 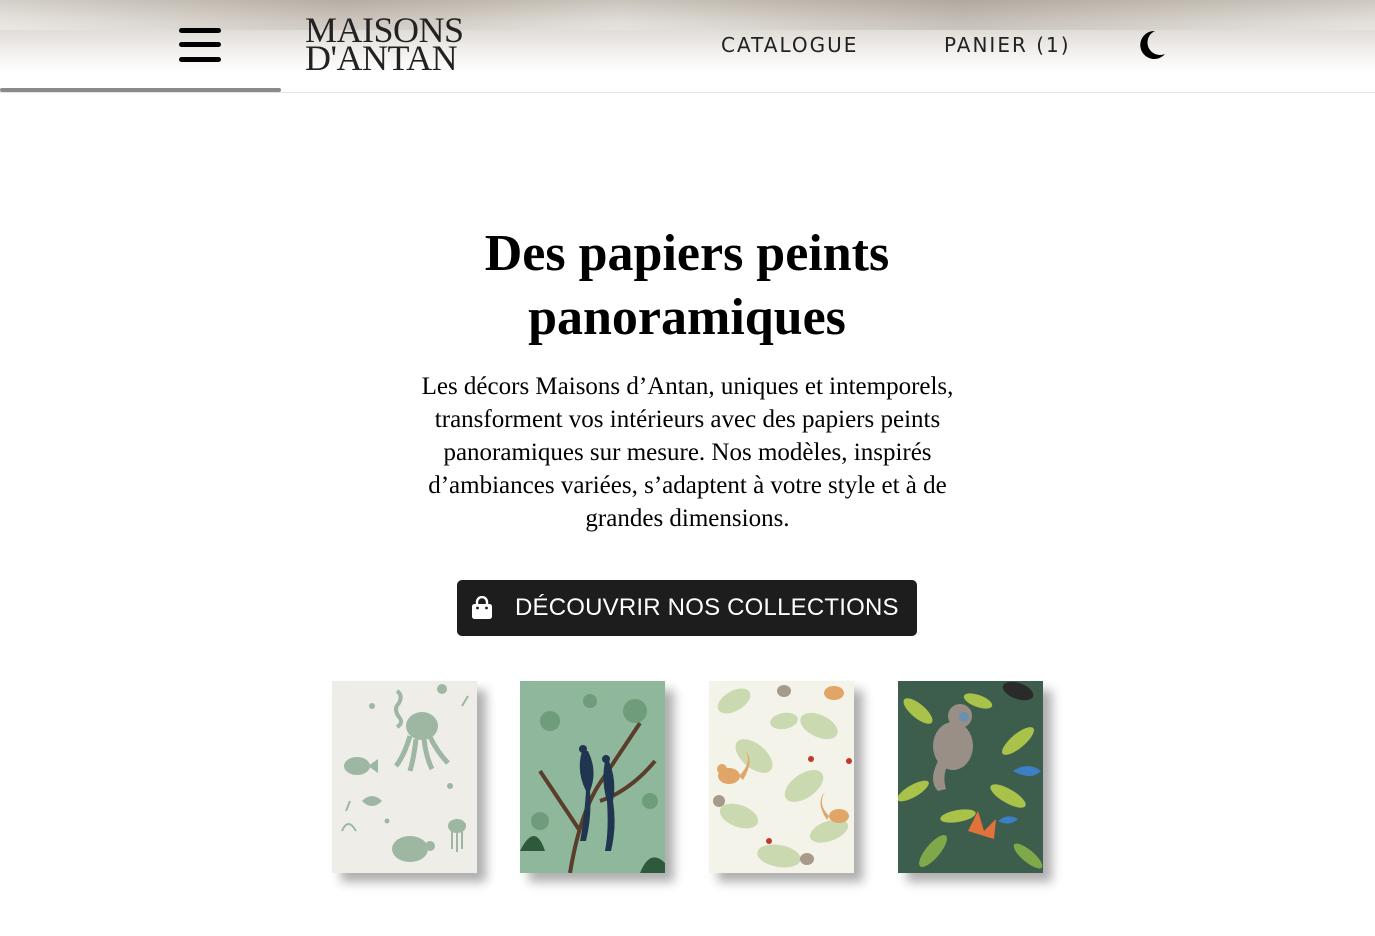 I want to click on hero-title-line-2: panoramiques, so click(x=687, y=317).